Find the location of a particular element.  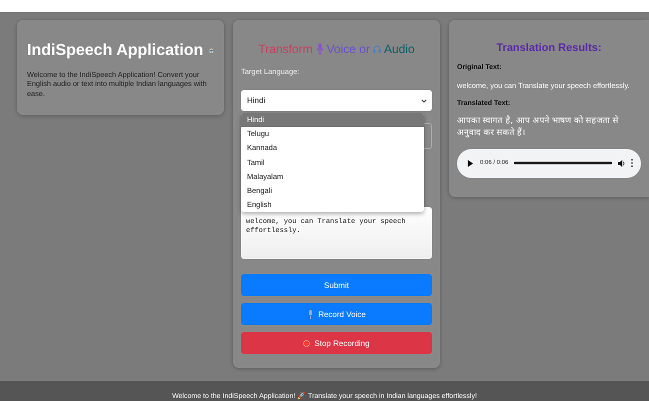

app-title: IndiSpeech Application is located at coordinates (115, 51).